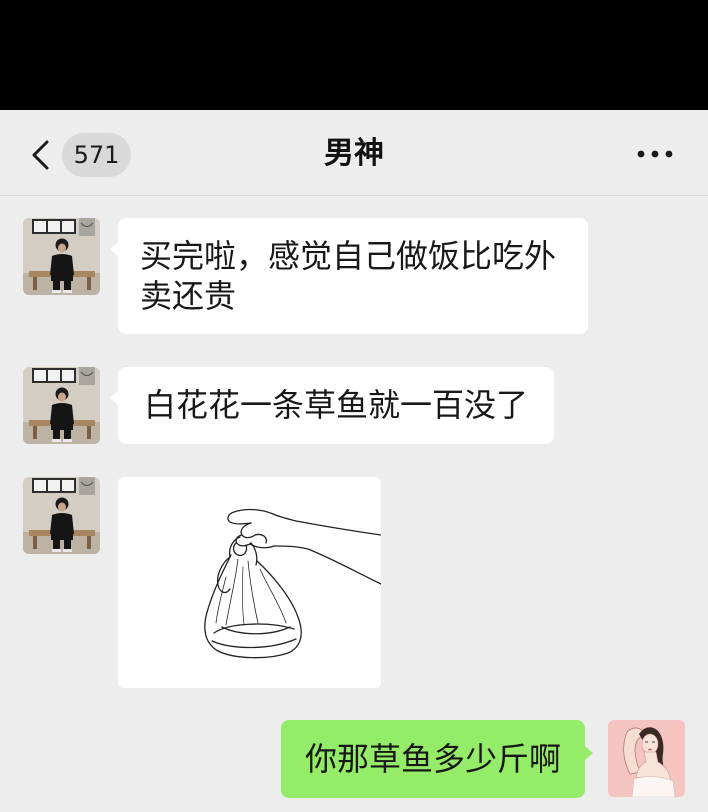 The image size is (708, 812). What do you see at coordinates (292, 583) in the screenshot?
I see `hand-holding-bag-sketch` at bounding box center [292, 583].